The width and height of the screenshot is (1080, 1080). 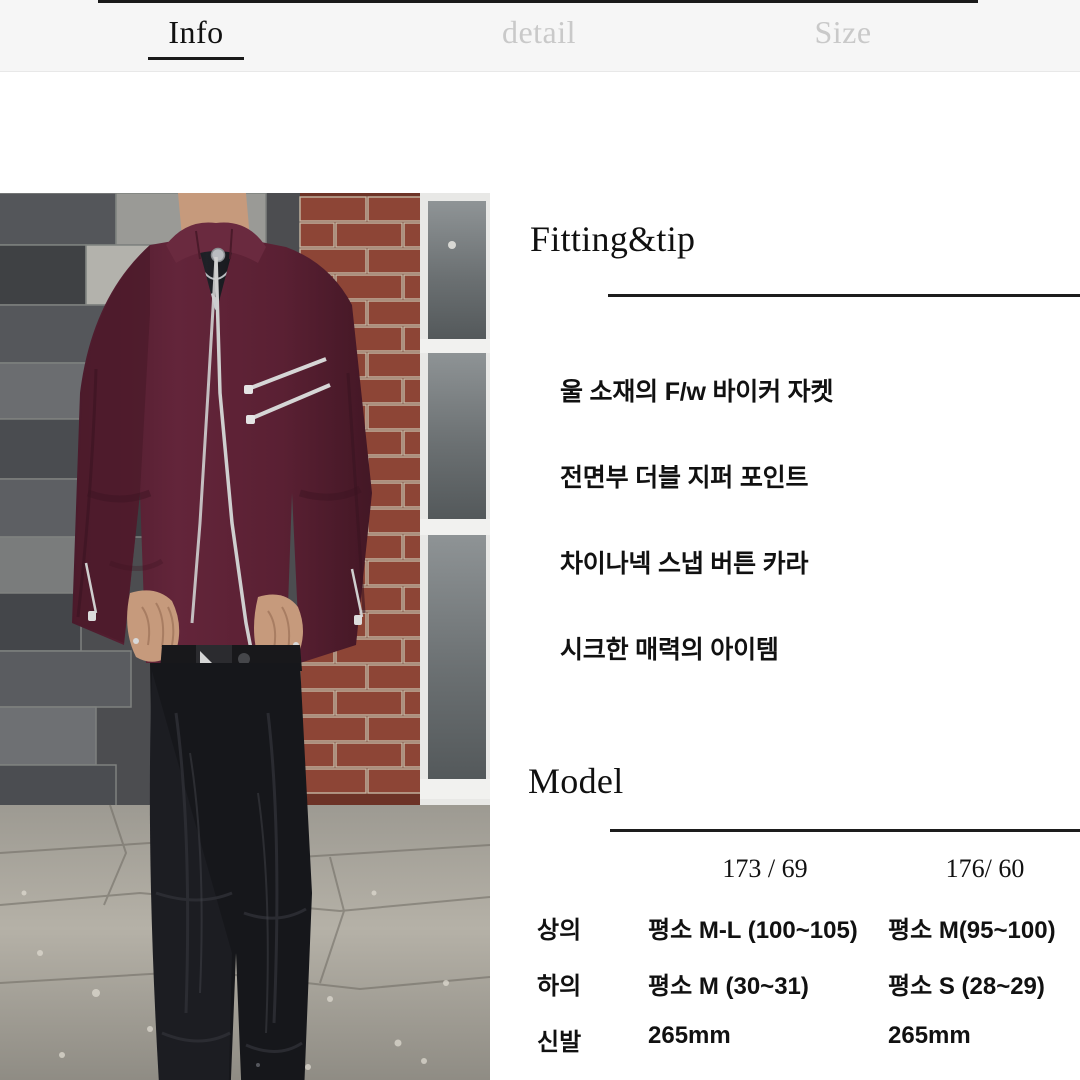 What do you see at coordinates (684, 478) in the screenshot?
I see `fitting-line-2: 전면부 더블 지퍼 포인트` at bounding box center [684, 478].